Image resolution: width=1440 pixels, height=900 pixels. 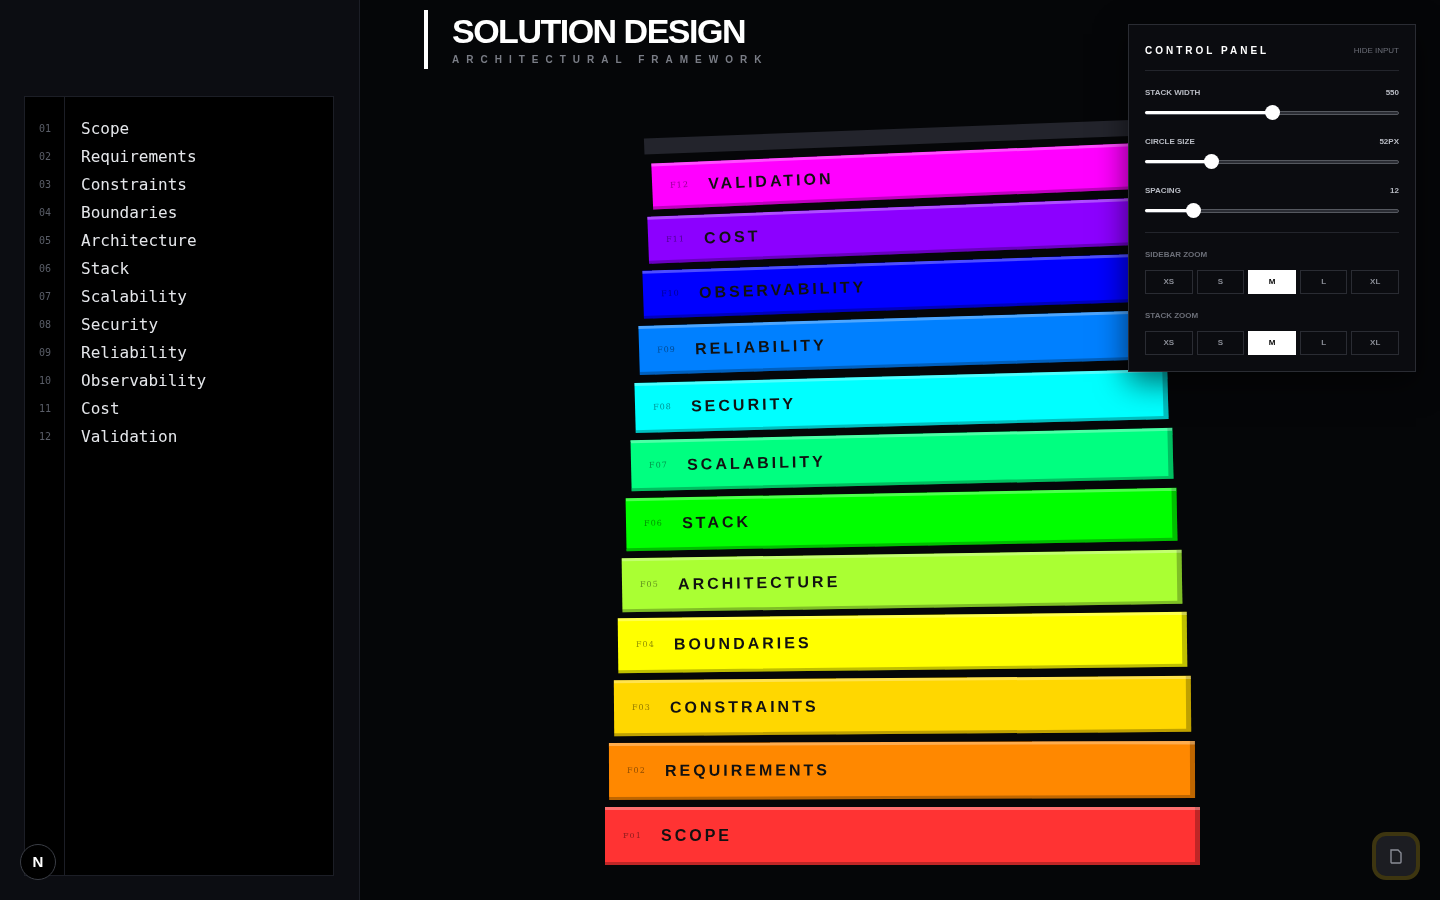 I want to click on stack-layer: F06 STACK, so click(x=901, y=520).